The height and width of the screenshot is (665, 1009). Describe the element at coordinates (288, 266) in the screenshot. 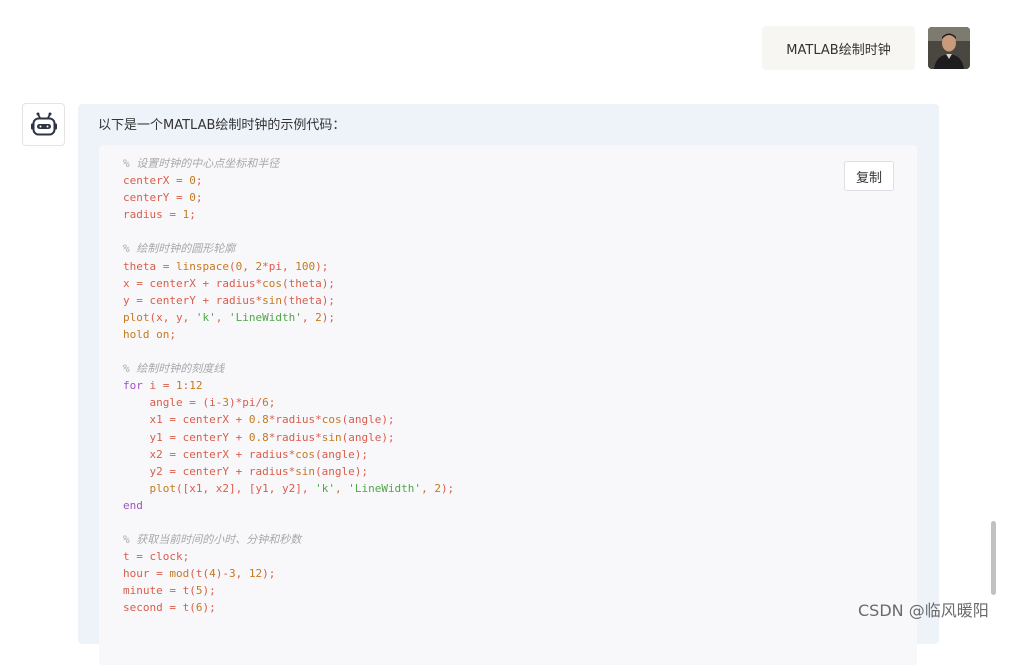

I see `code-line: theta = linspace(0, 2*pi, 100);` at that location.